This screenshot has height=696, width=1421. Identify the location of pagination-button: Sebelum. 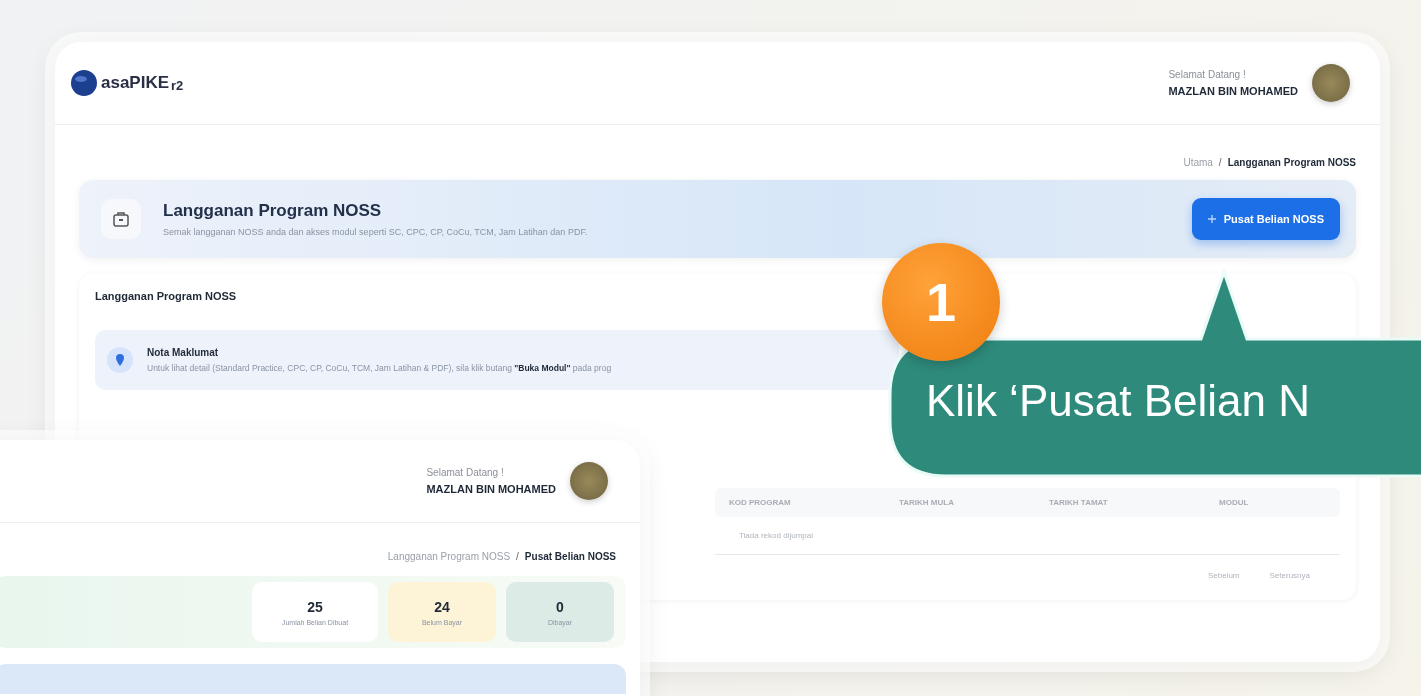
(1223, 575).